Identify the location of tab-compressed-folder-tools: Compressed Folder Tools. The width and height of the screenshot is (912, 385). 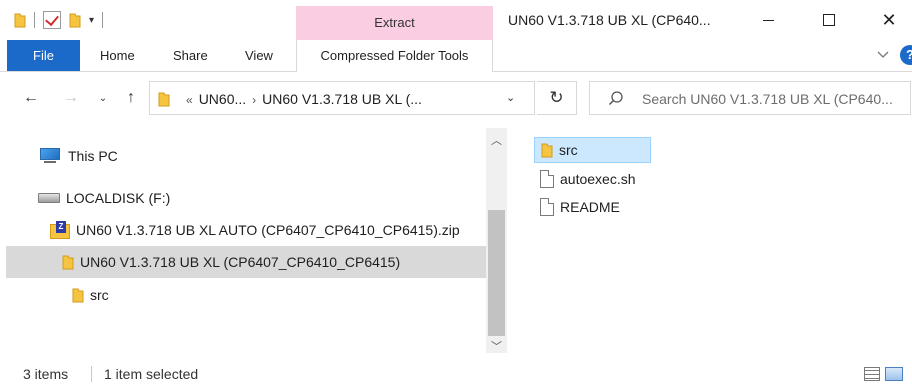
(394, 56).